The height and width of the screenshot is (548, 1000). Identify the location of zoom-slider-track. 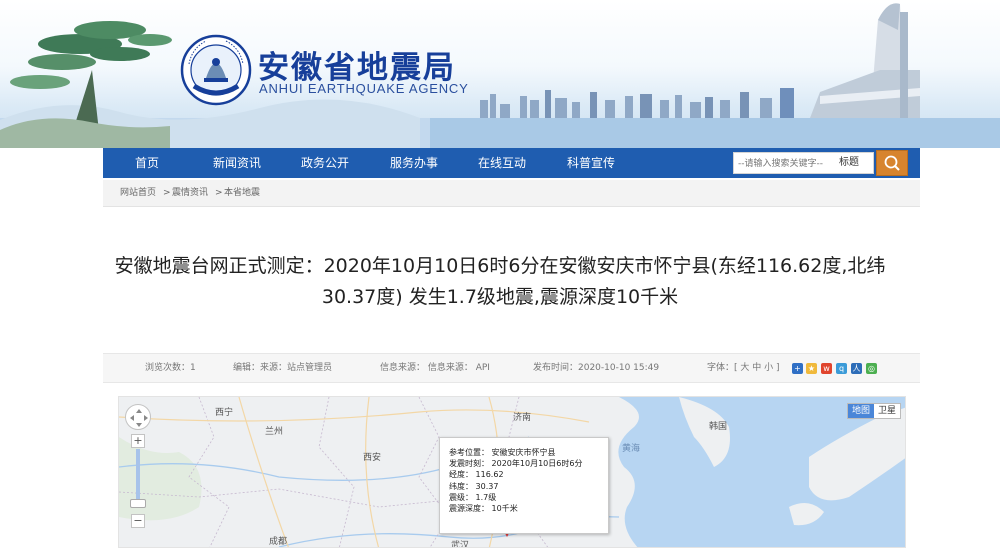
(138, 474).